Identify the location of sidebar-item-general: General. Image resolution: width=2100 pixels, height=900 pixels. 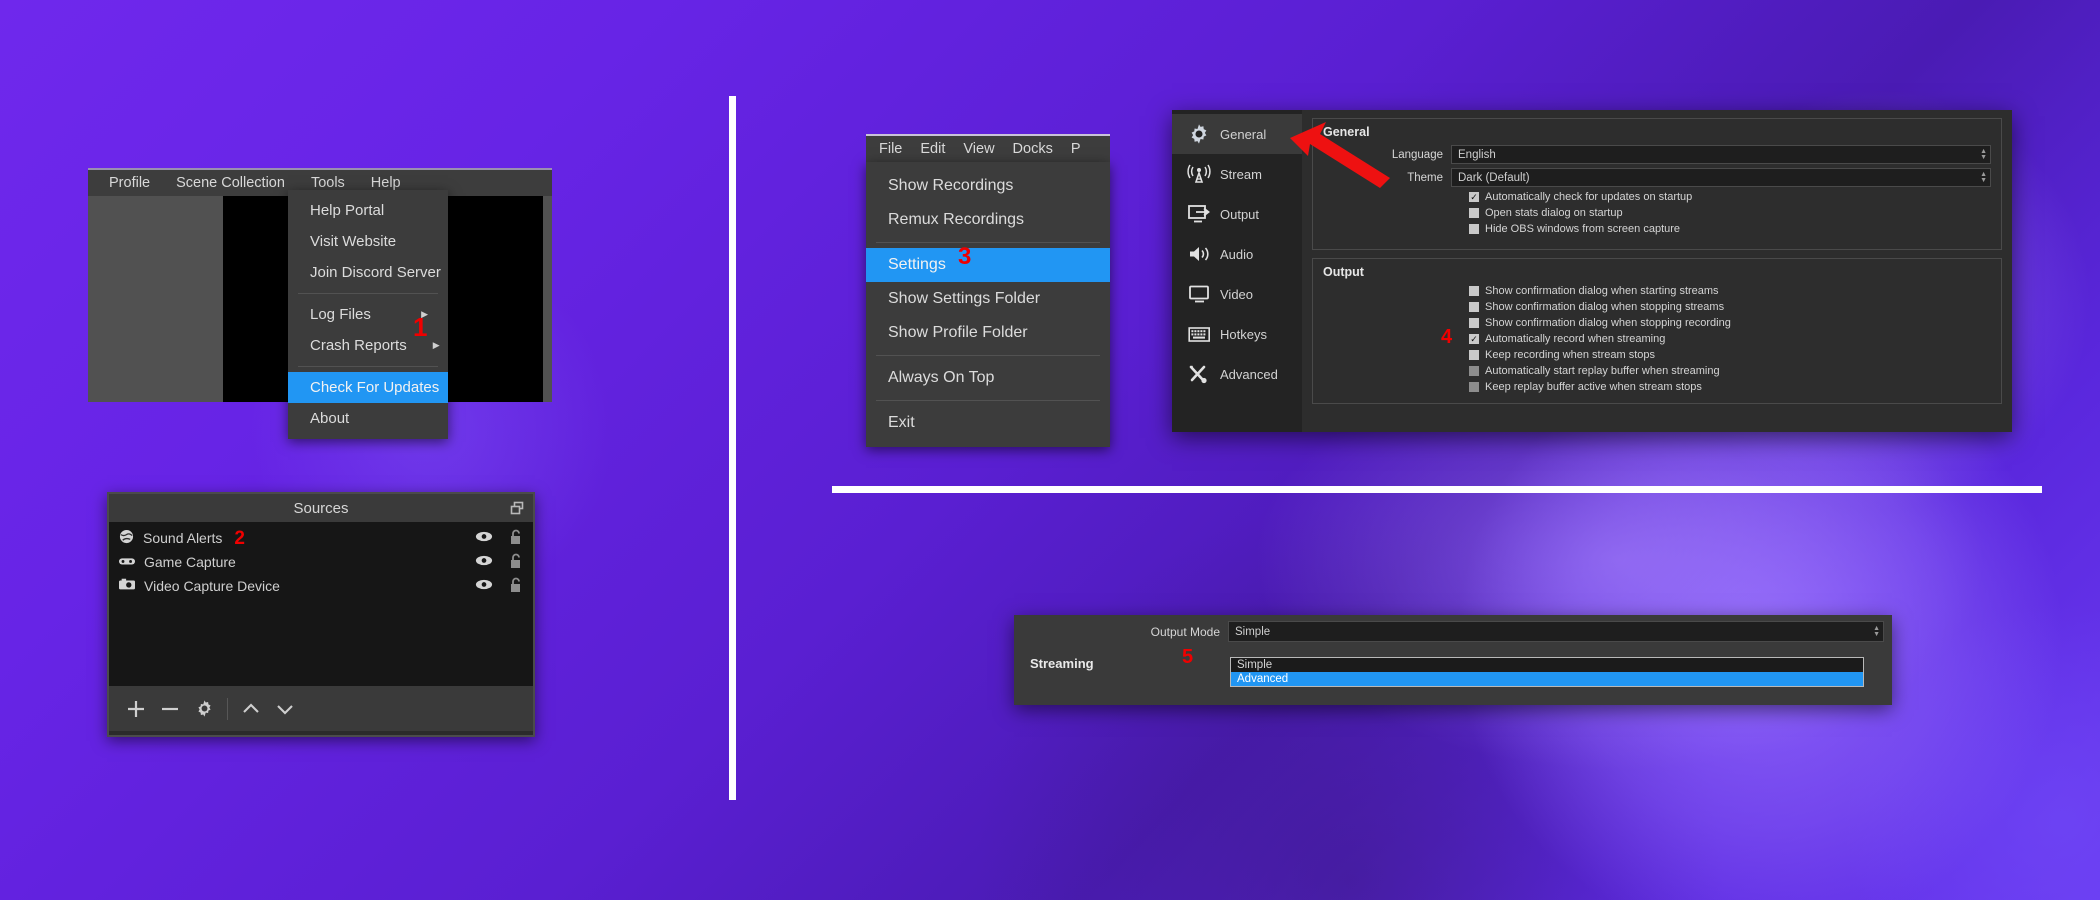
(1237, 134).